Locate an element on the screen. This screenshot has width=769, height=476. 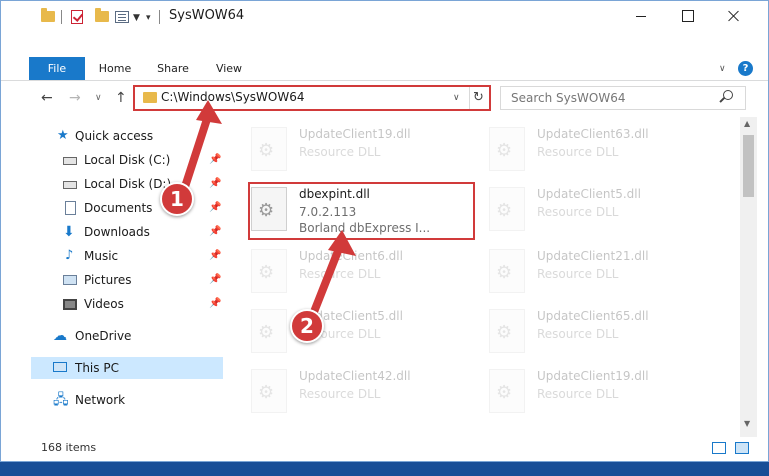
forward-arrow-icon: → is located at coordinates (75, 98).